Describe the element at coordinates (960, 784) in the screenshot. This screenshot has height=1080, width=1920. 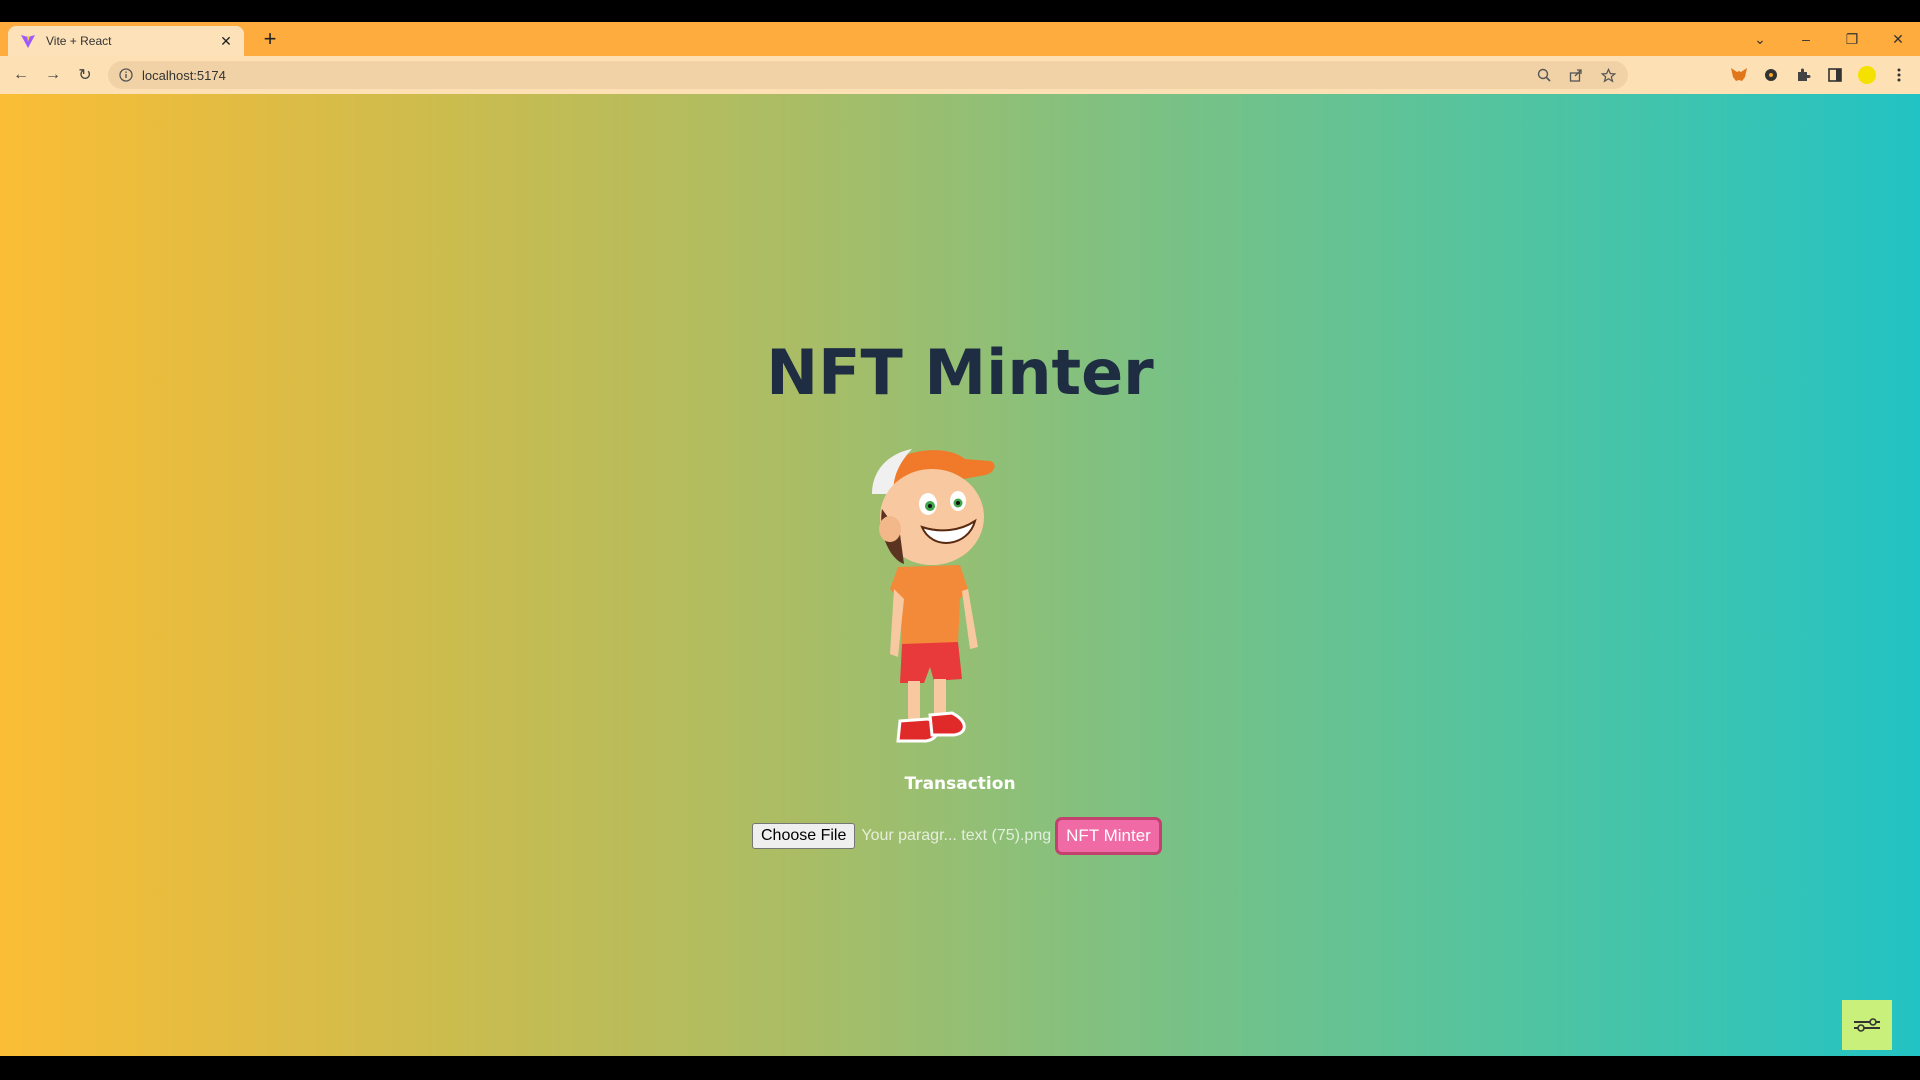
I see `image-caption: Transaction` at that location.